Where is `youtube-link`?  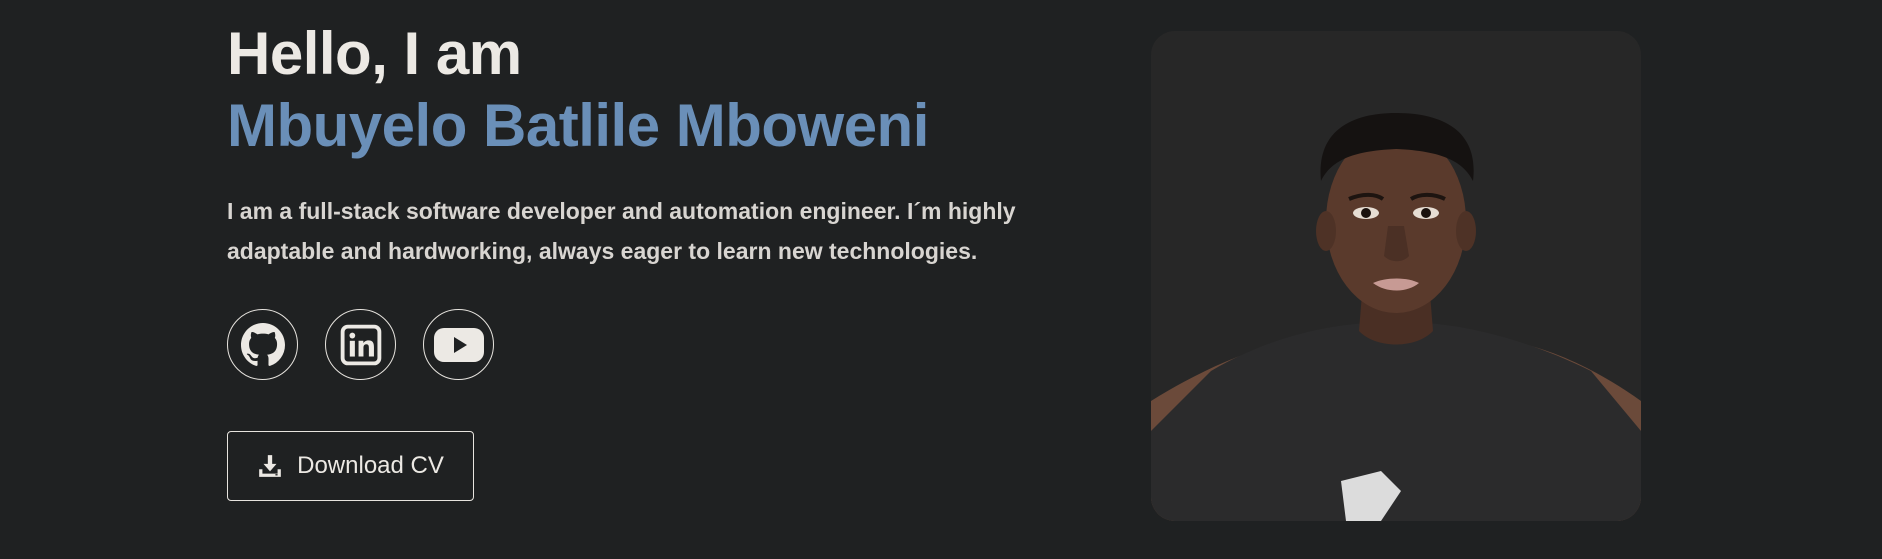
youtube-link is located at coordinates (458, 344).